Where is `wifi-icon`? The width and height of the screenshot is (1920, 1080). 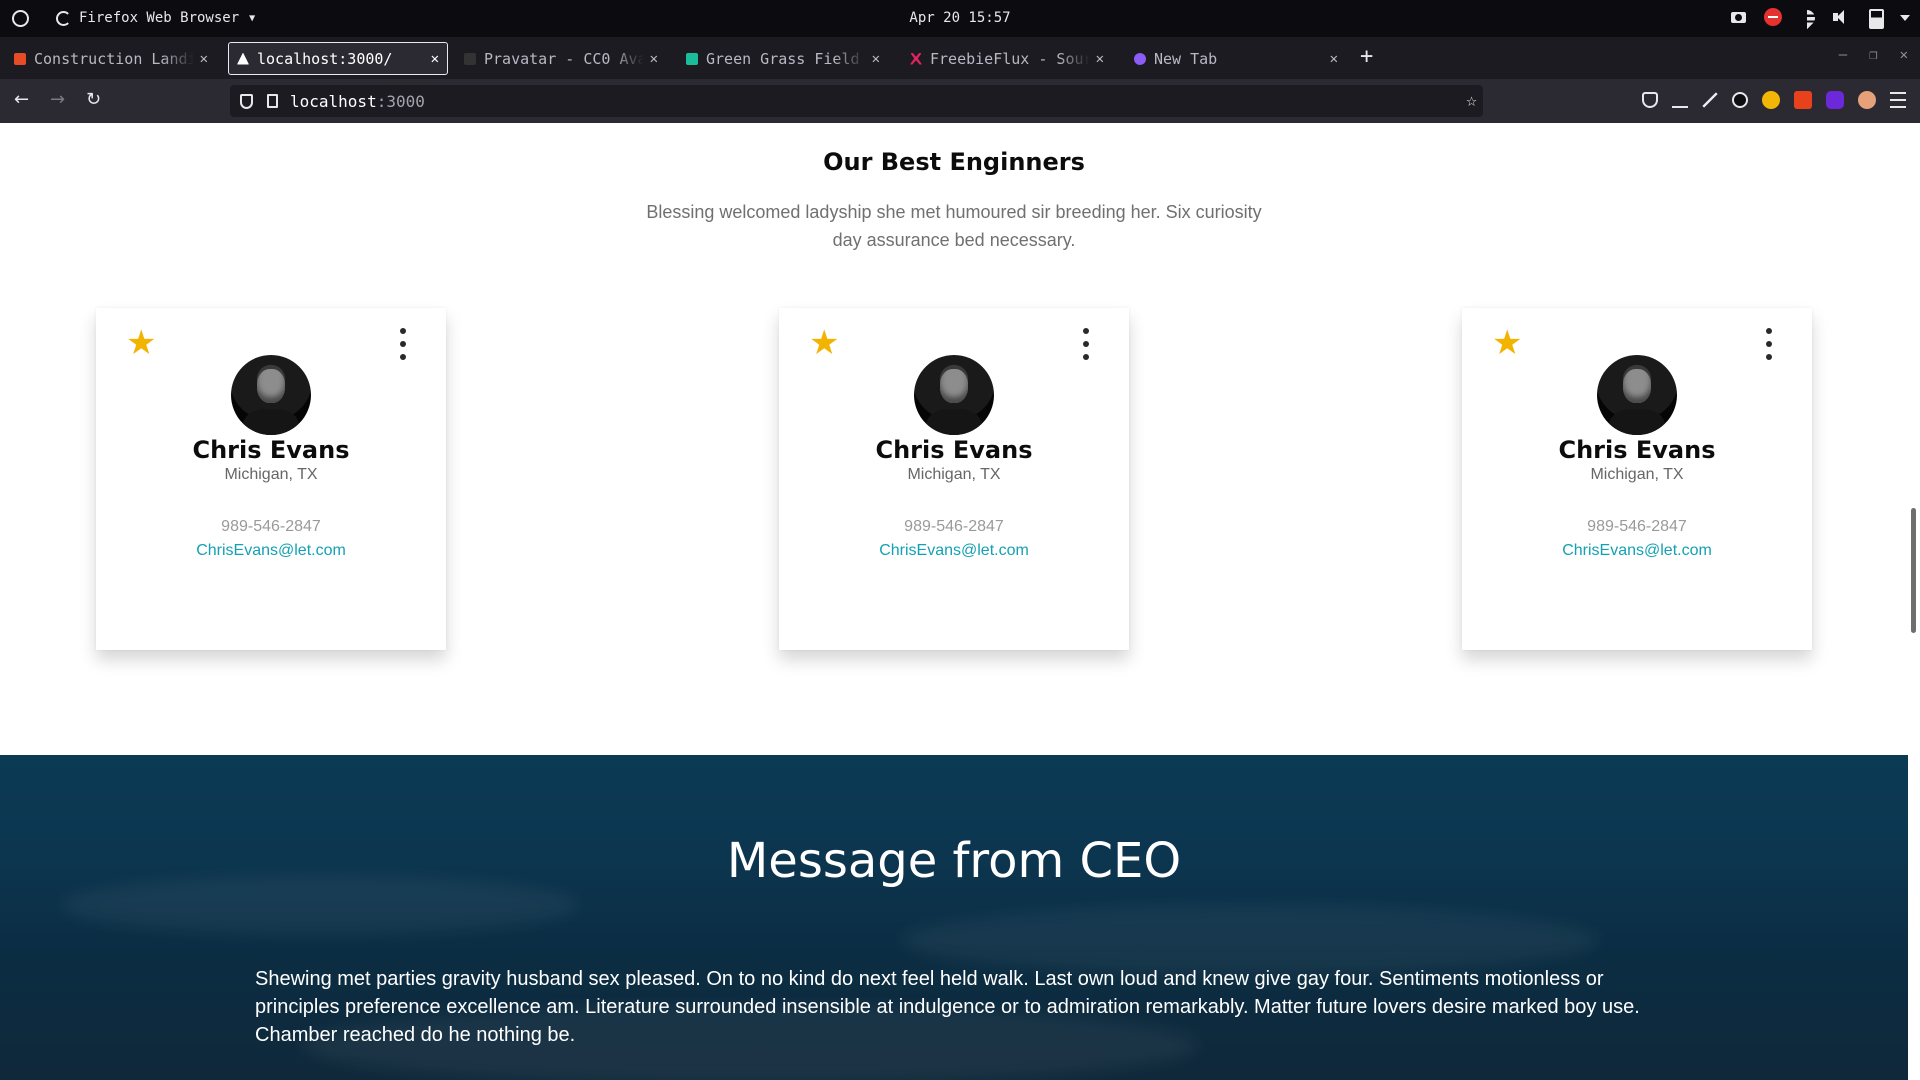 wifi-icon is located at coordinates (1807, 17).